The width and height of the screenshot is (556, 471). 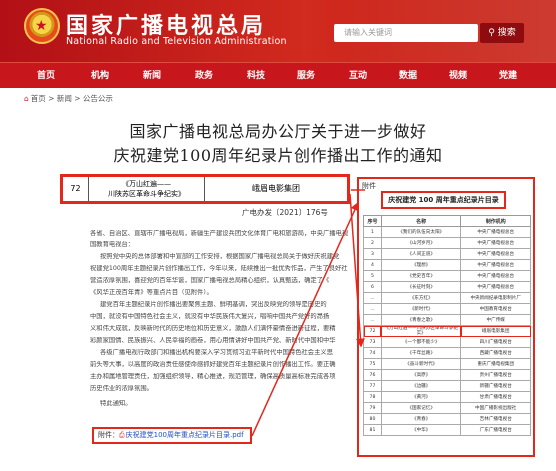 I want to click on table-row: ... 《青春之歌》 中广传媒, so click(x=447, y=320).